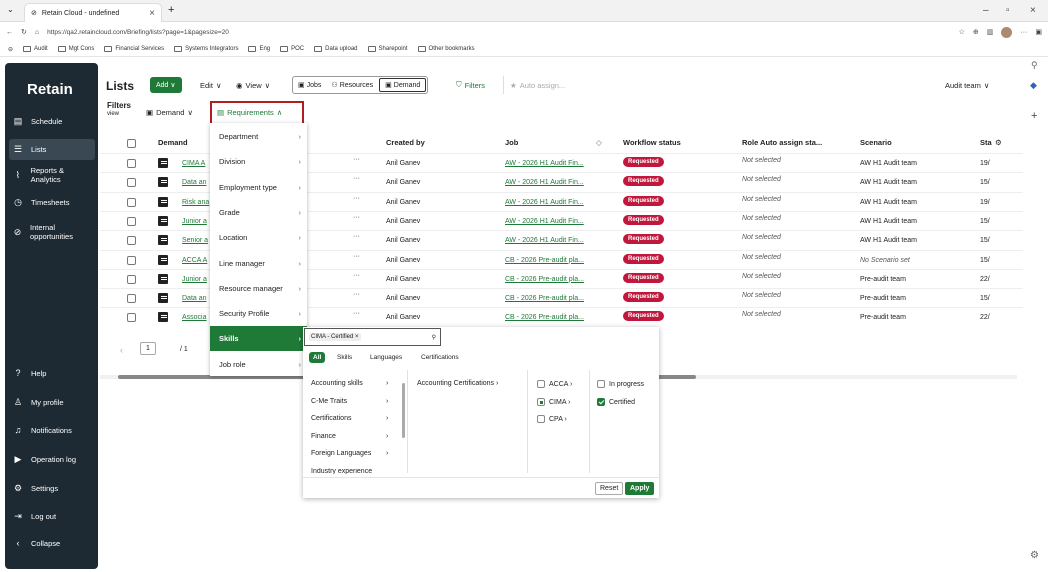 Image resolution: width=1048 pixels, height=572 pixels. What do you see at coordinates (403, 410) in the screenshot?
I see `skills-scrollbar` at bounding box center [403, 410].